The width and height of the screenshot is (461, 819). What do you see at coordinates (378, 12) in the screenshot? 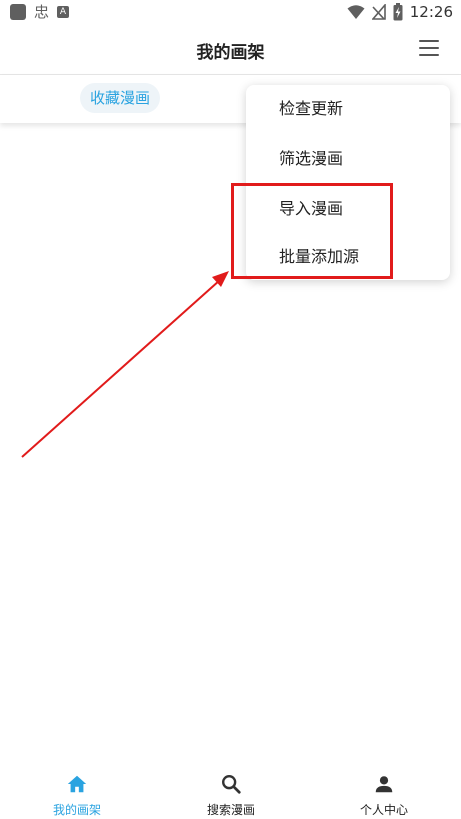
I see `no-signal-icon` at bounding box center [378, 12].